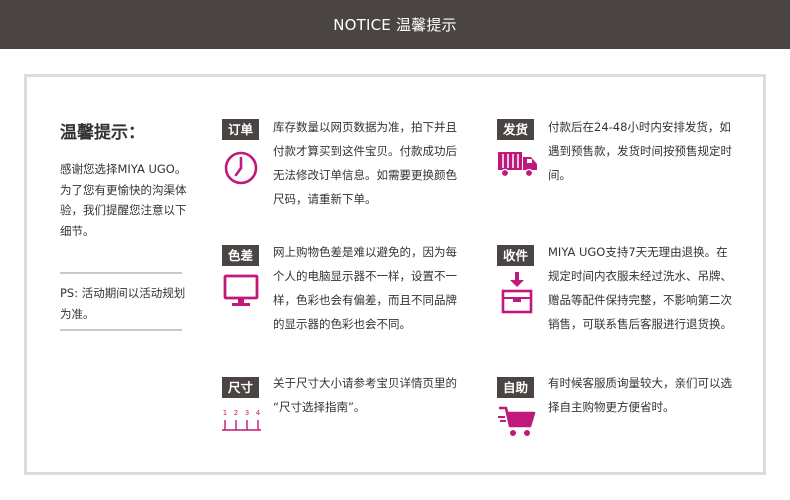  What do you see at coordinates (640, 151) in the screenshot?
I see `shipping-description: 付款后在24-48小时内安排发货，如遇到预售款，发货时间按预售规定时间。` at bounding box center [640, 151].